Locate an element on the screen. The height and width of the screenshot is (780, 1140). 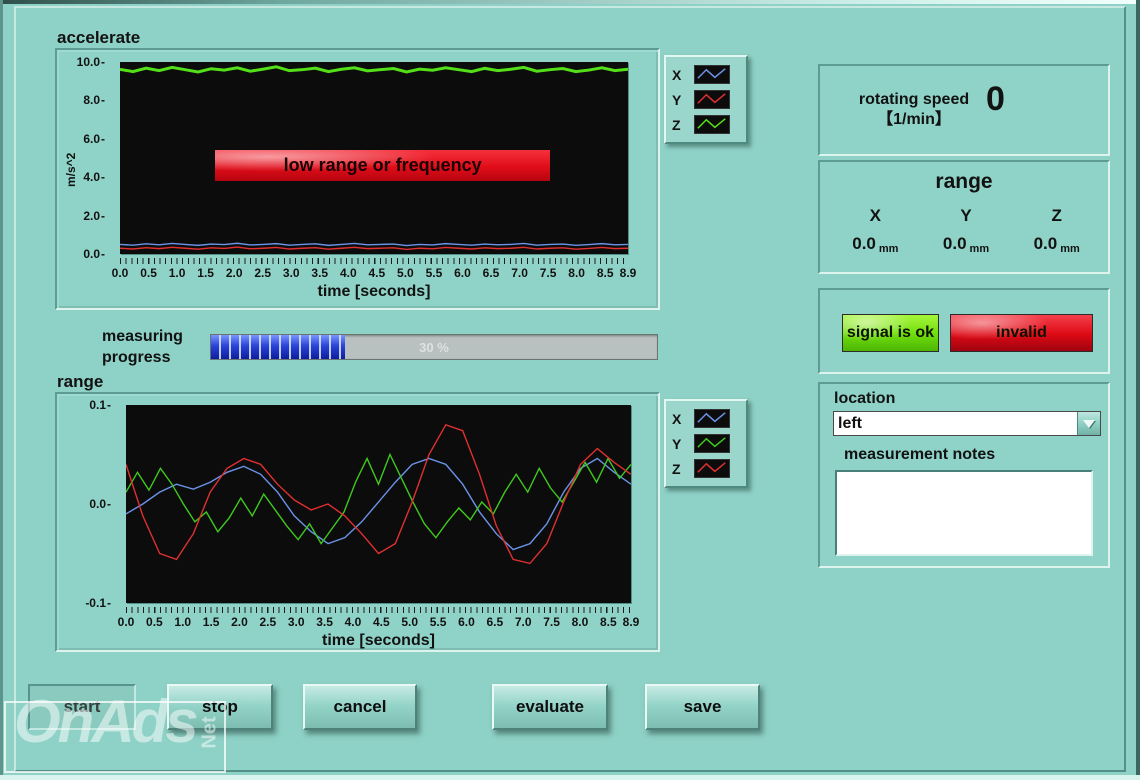
range-plot-svg is located at coordinates (378, 504).